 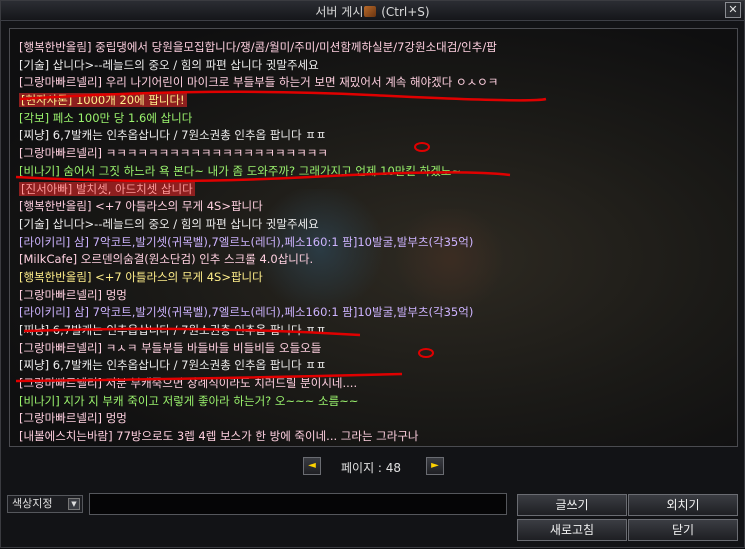 I want to click on chat-message-text: [MilkCafe] 오르덴의숨결(원소단검) 인추 스크롤 4.0삽니다., so click(x=166, y=259).